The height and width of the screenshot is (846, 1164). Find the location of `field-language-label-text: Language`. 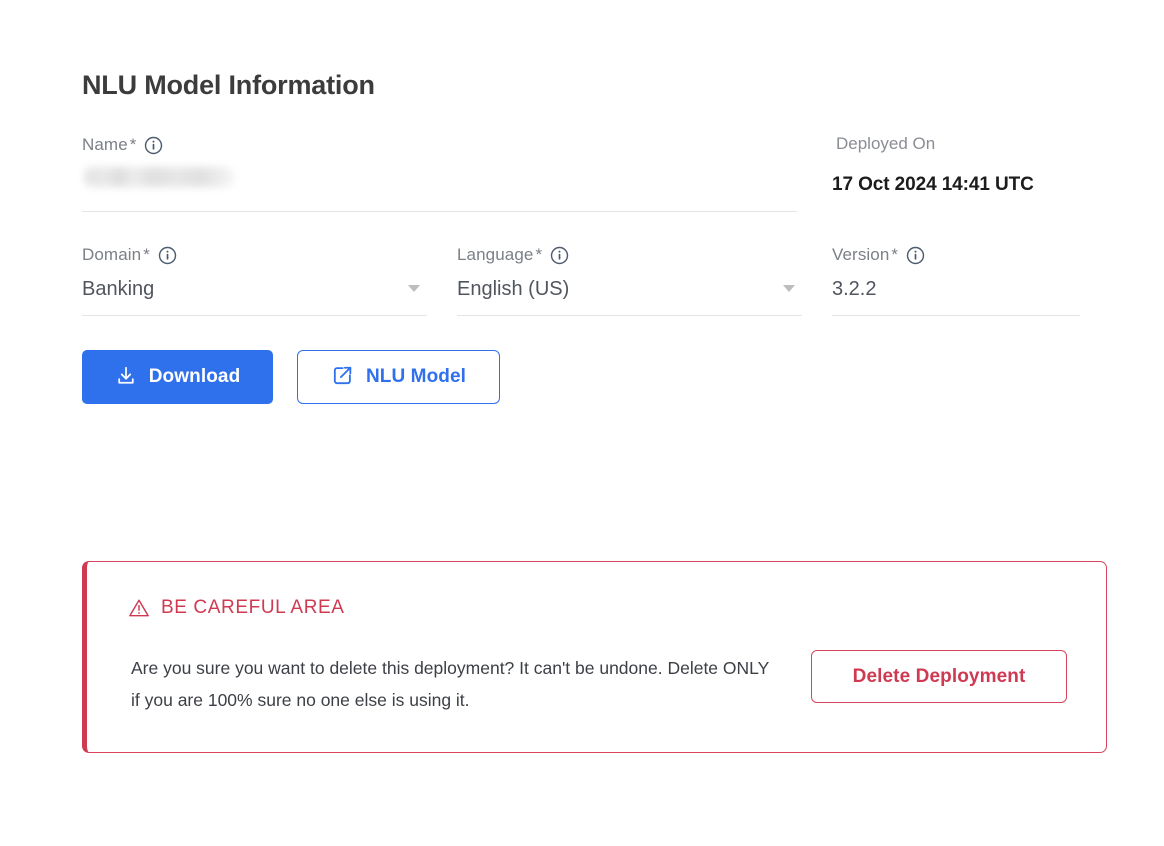

field-language-label-text: Language is located at coordinates (495, 254).